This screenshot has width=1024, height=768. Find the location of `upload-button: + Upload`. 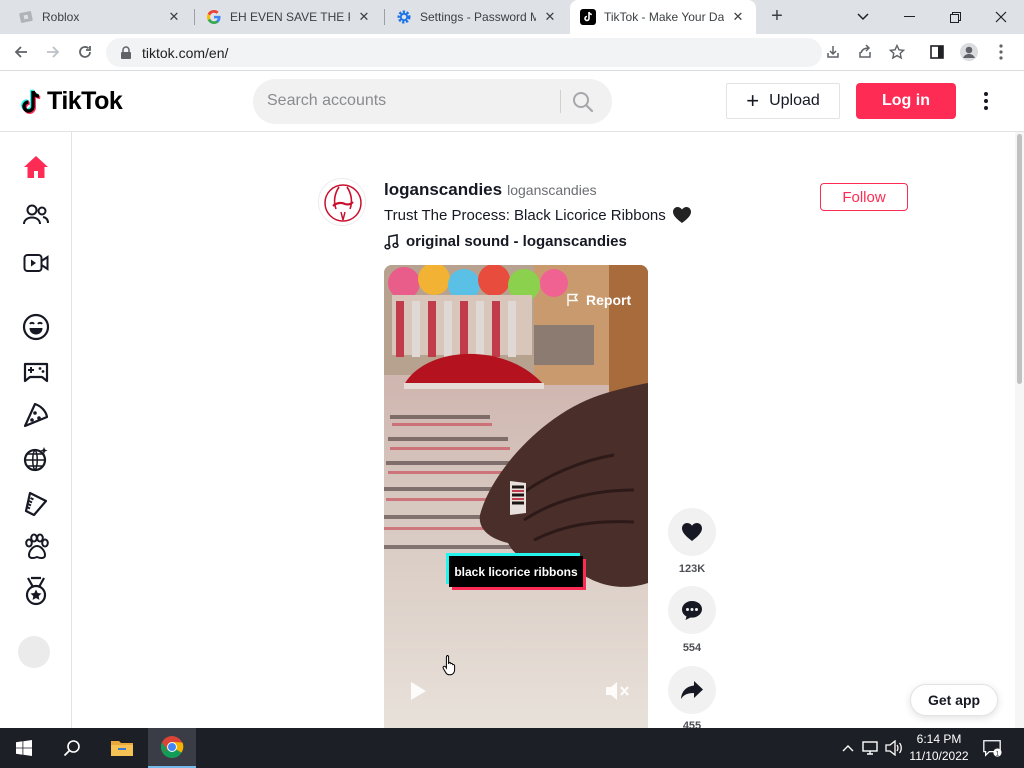

upload-button: + Upload is located at coordinates (783, 101).